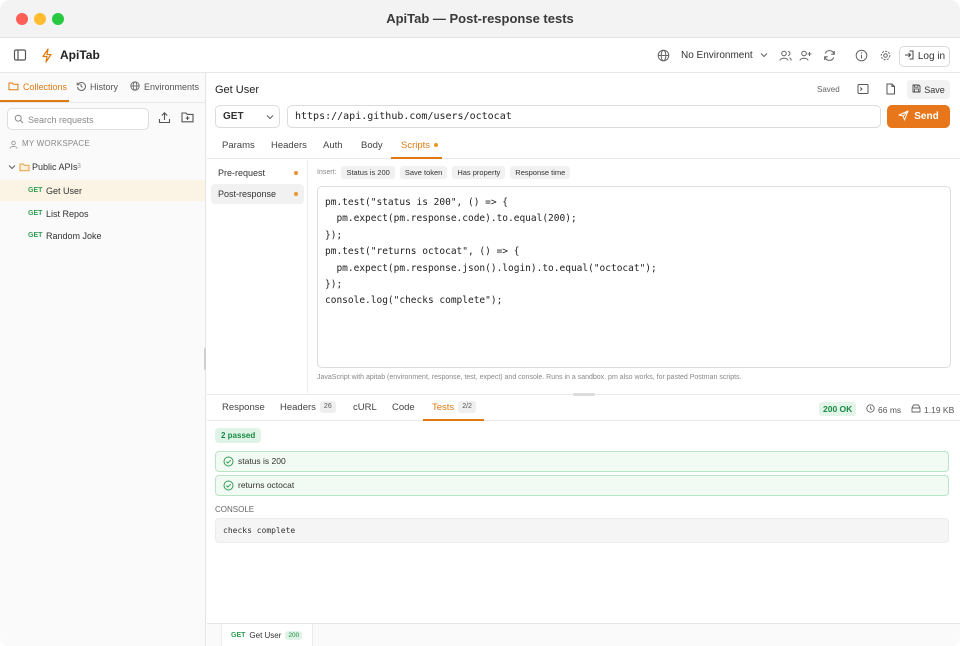 This screenshot has height=646, width=960. What do you see at coordinates (443, 407) in the screenshot?
I see `tab-tests-label: Tests` at bounding box center [443, 407].